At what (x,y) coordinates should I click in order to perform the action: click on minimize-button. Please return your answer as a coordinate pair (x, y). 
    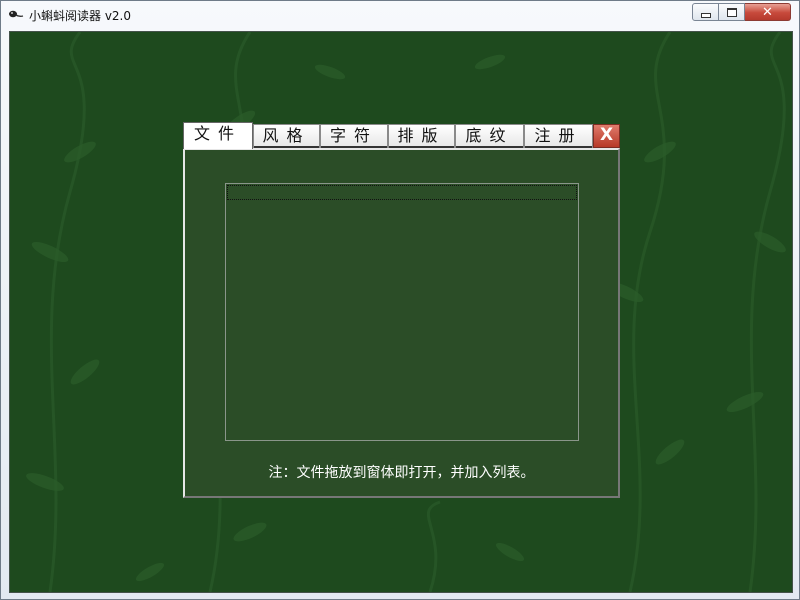
    Looking at the image, I should click on (705, 12).